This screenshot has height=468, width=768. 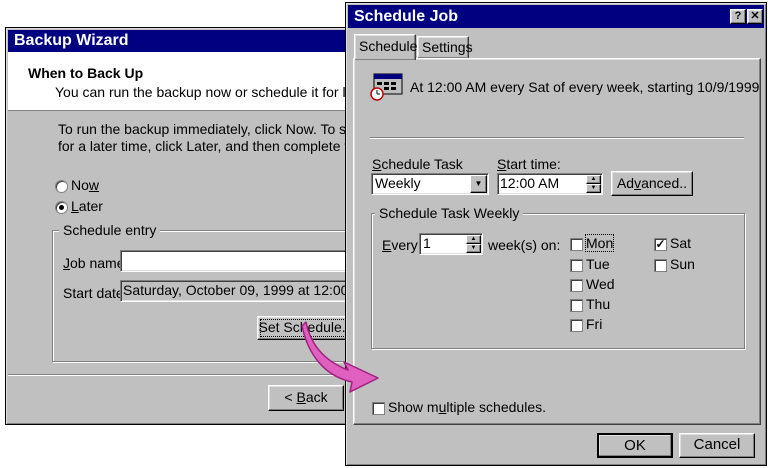 What do you see at coordinates (85, 185) in the screenshot?
I see `radio-now-label: Now` at bounding box center [85, 185].